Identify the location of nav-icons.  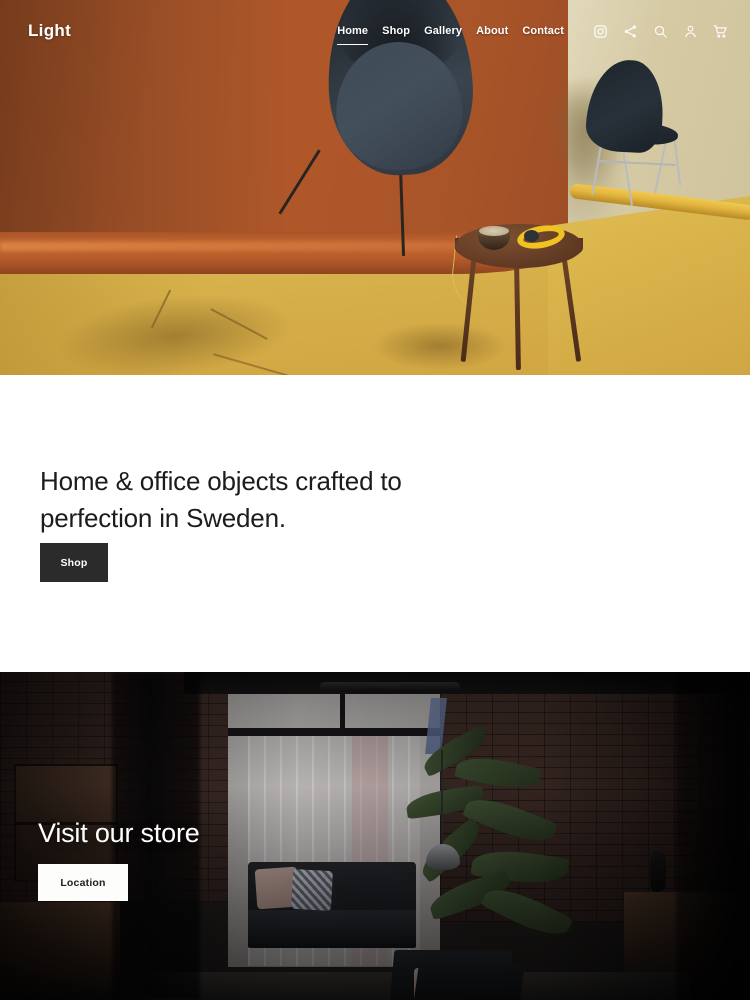
(660, 31).